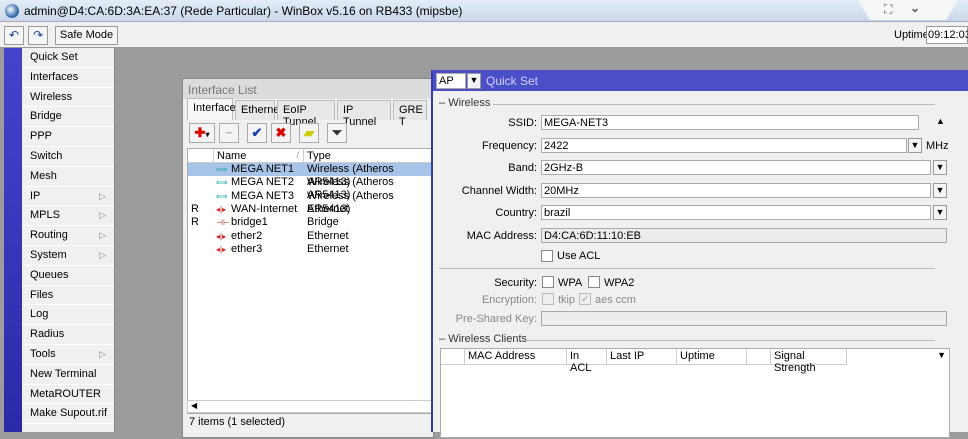 This screenshot has height=439, width=968. I want to click on table-row: R ◂|▸ WAN-Internet Ethernet, so click(311, 209).